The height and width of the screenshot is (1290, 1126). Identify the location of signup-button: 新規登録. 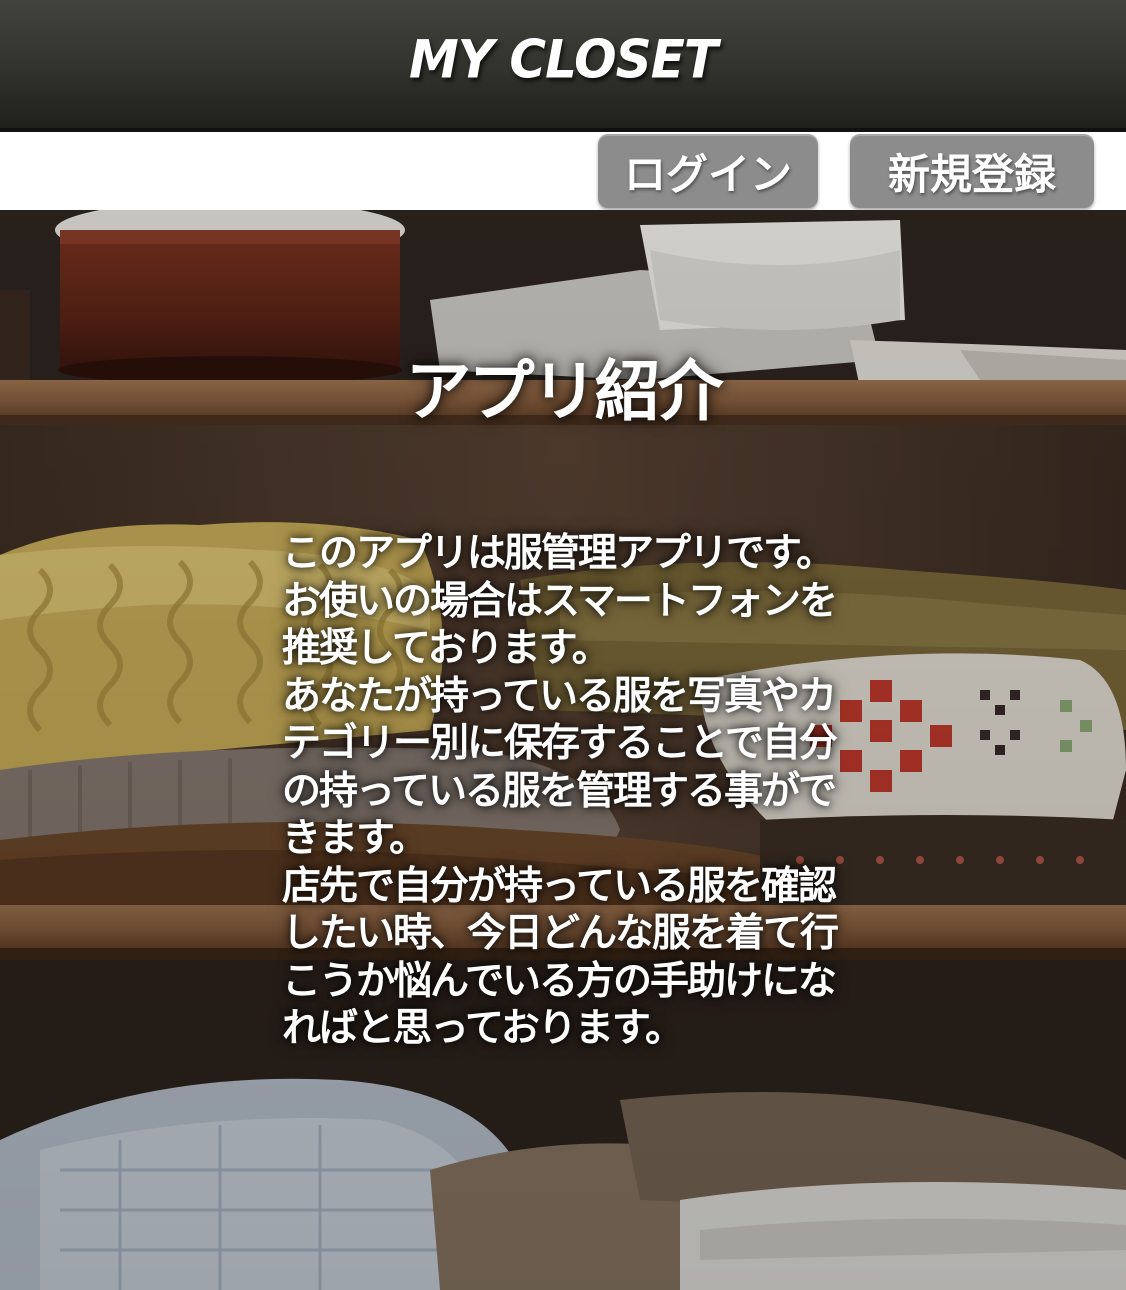
(972, 171).